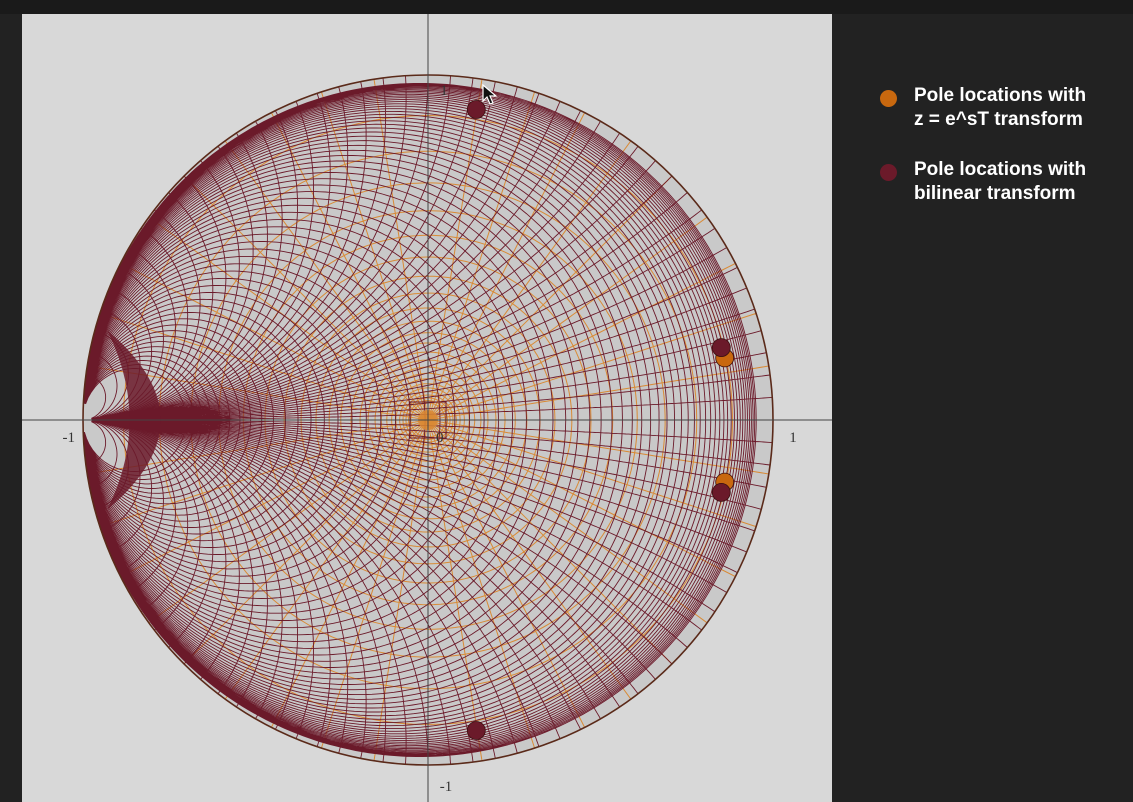 The height and width of the screenshot is (802, 1133). I want to click on tick-label-y-neg: -1, so click(446, 787).